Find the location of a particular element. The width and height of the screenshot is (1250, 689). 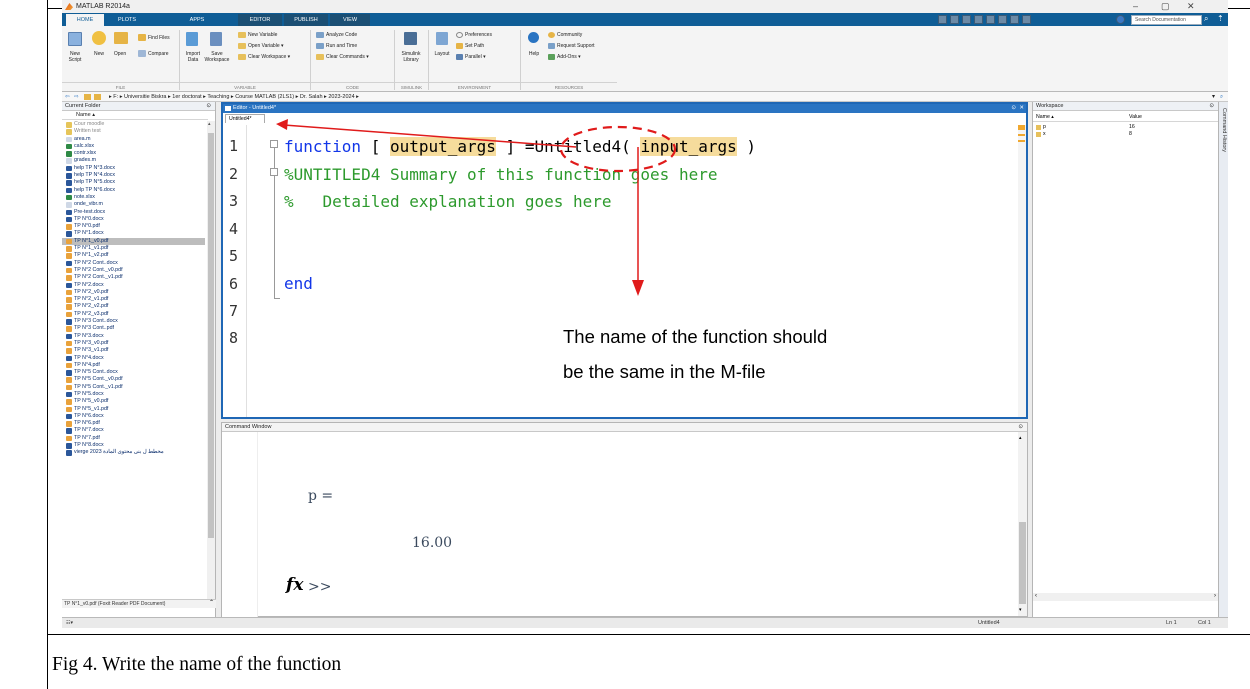

var-value: 8 is located at coordinates (1130, 134).